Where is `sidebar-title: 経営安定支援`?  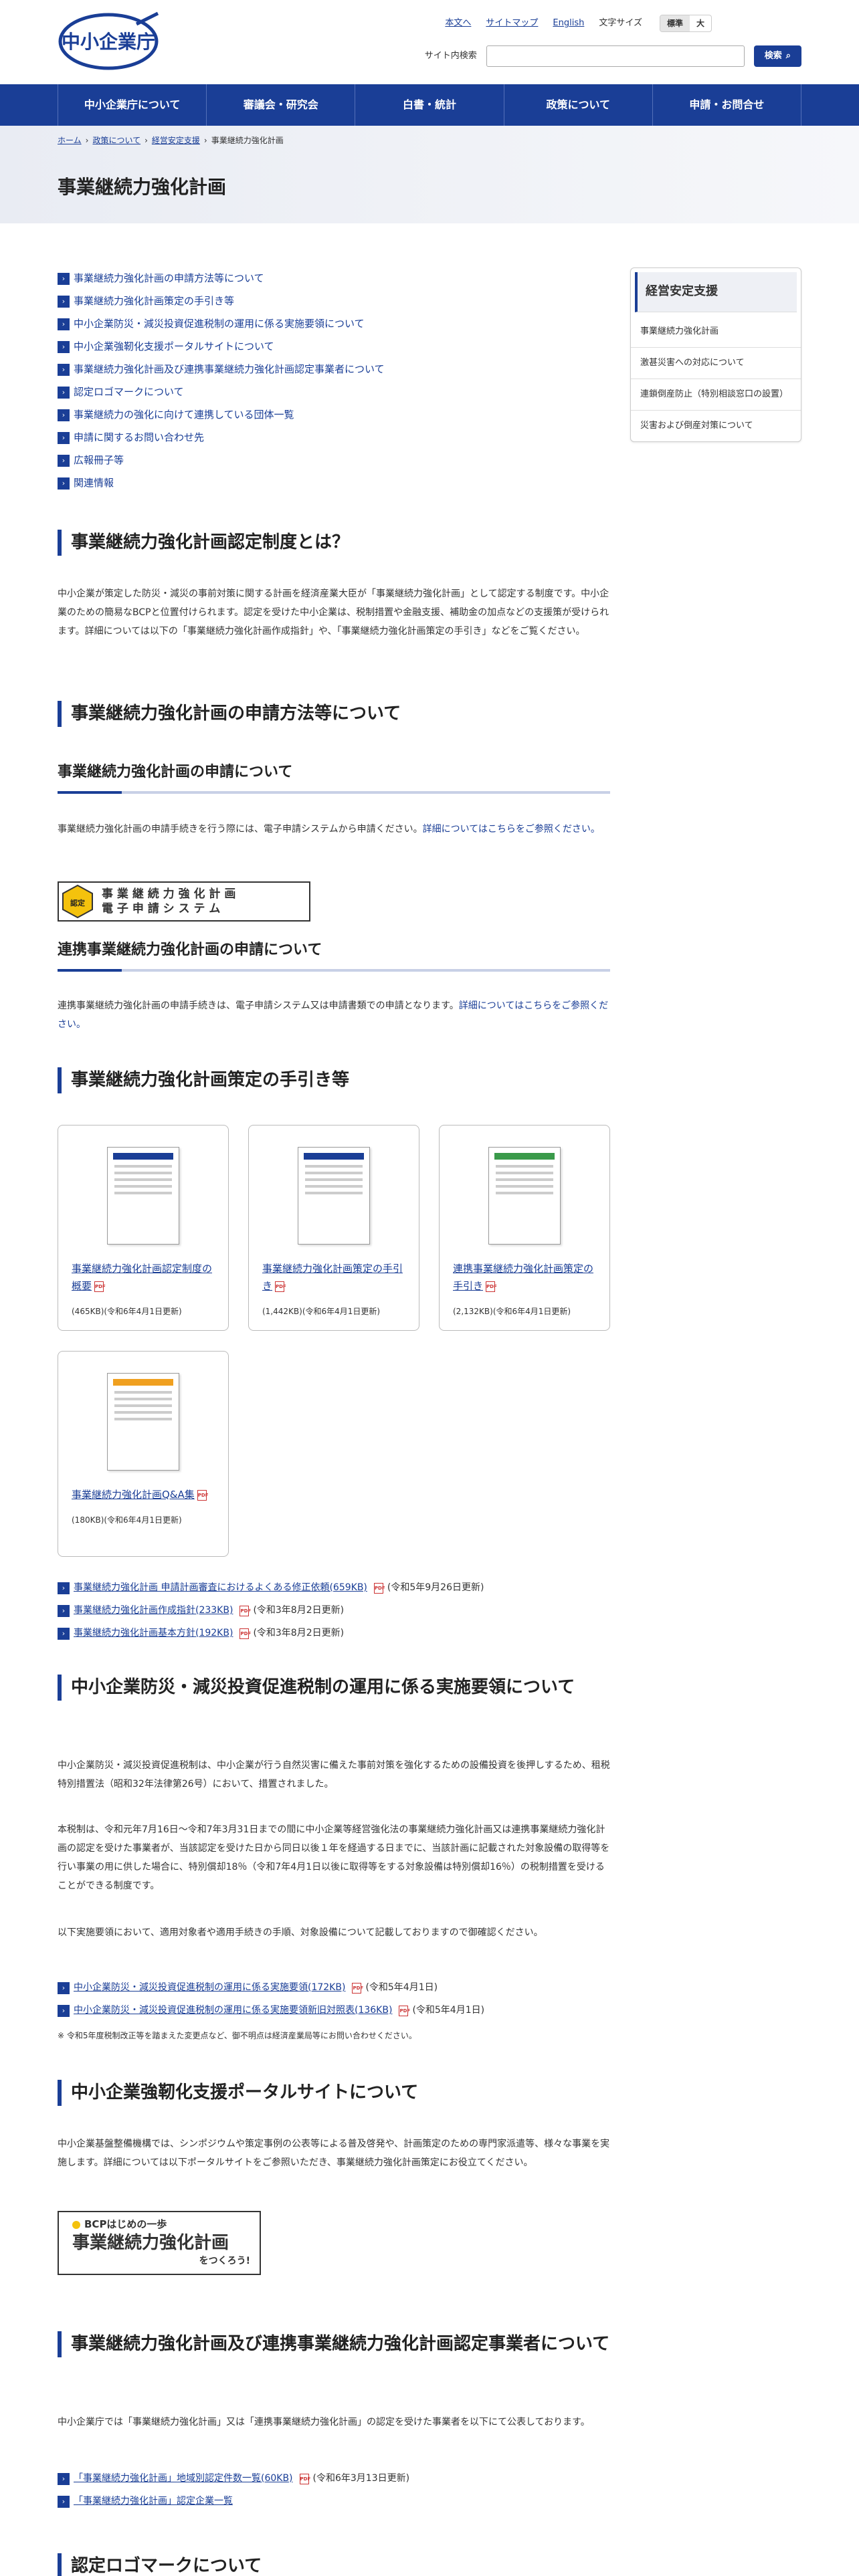 sidebar-title: 経営安定支援 is located at coordinates (716, 292).